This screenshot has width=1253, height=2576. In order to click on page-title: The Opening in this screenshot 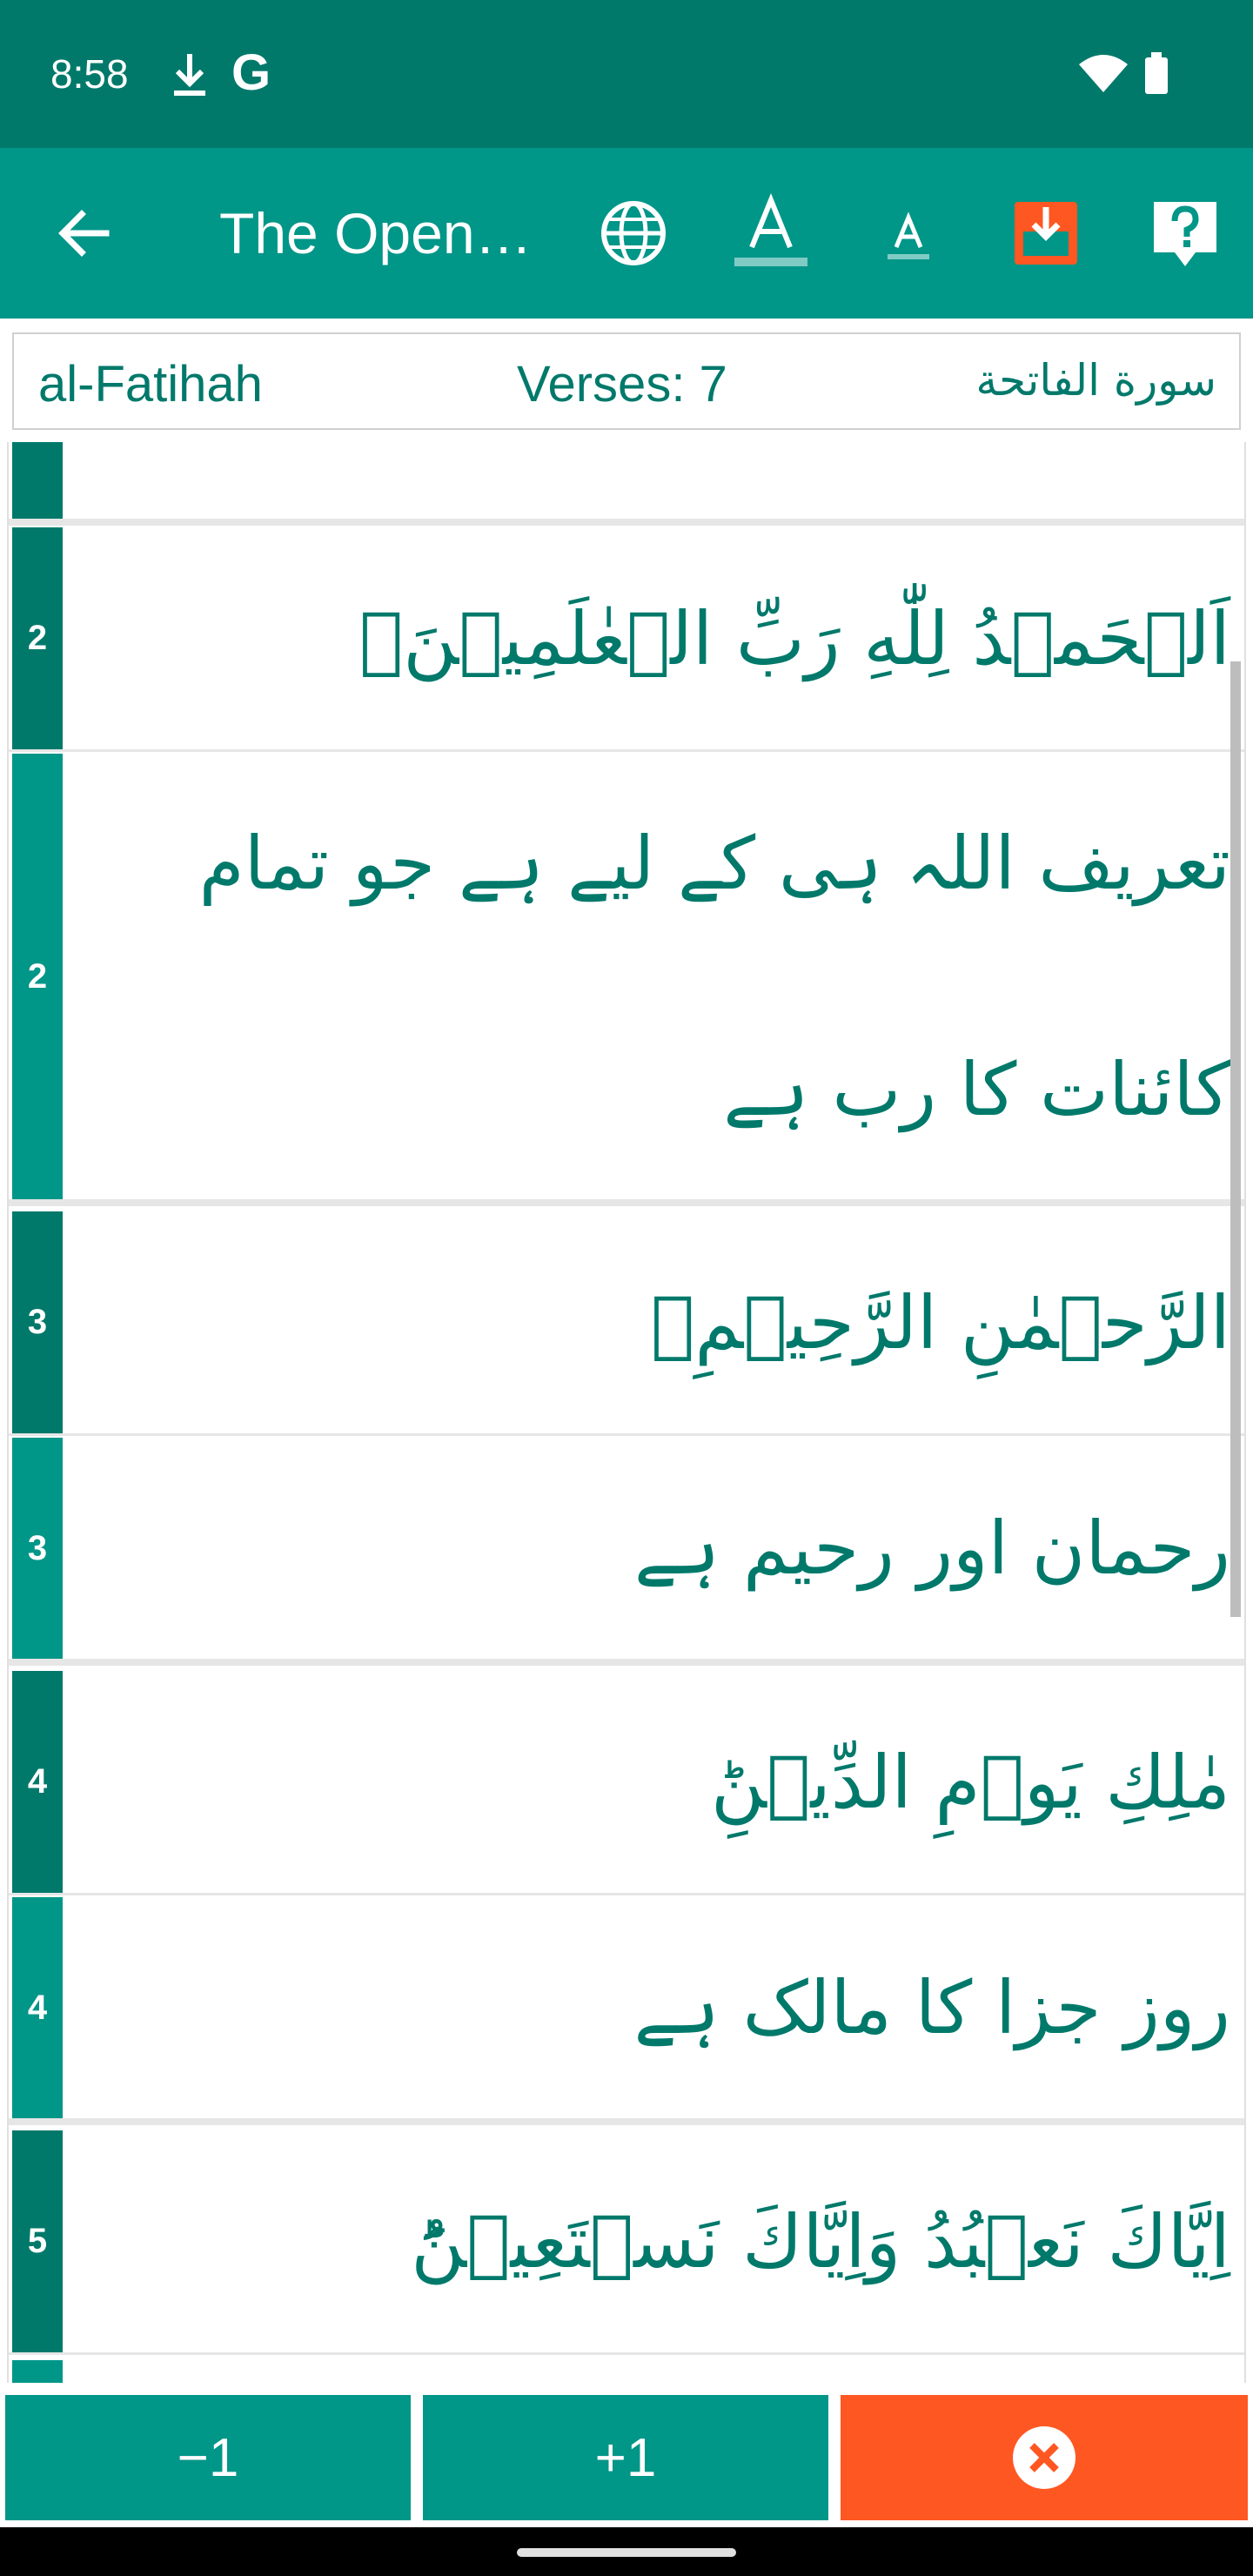, I will do `click(380, 233)`.